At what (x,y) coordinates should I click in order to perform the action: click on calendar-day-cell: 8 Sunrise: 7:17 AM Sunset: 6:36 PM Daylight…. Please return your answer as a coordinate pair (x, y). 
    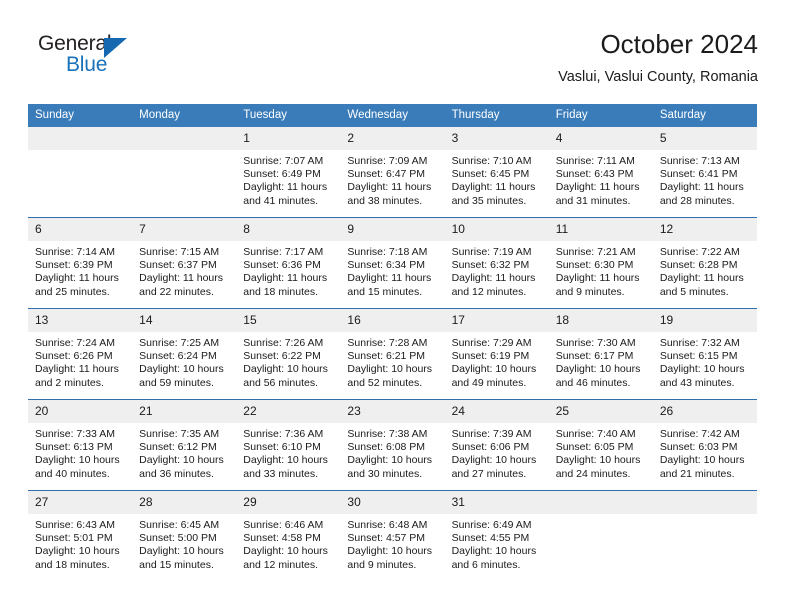
    Looking at the image, I should click on (288, 263).